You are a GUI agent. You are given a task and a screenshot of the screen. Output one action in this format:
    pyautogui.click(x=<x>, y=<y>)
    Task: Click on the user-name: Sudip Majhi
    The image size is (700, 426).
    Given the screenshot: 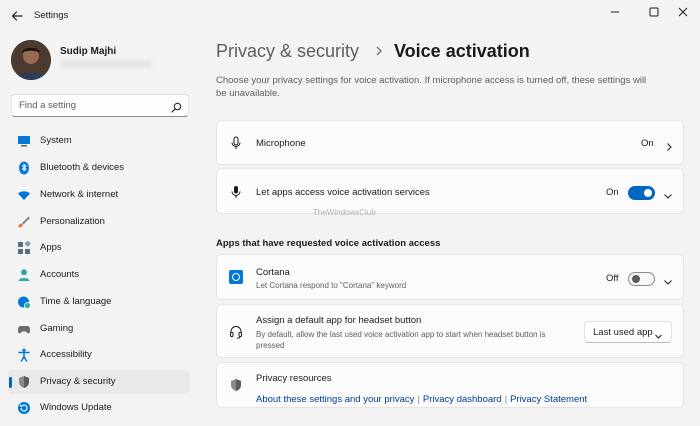 What is the action you would take?
    pyautogui.click(x=88, y=51)
    